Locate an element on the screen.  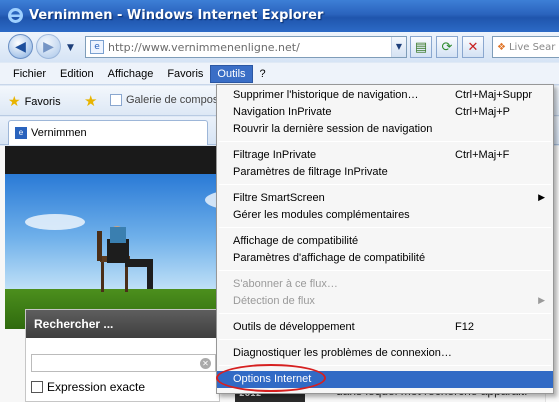
menu-item-inprivate-filtering: Filtrage InPrivate Ctrl+Maj+F is located at coordinates (385, 155).